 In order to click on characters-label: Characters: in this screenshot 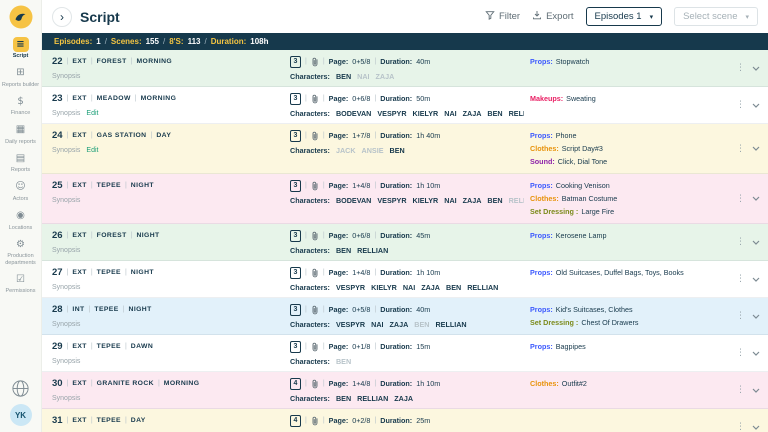, I will do `click(310, 250)`.